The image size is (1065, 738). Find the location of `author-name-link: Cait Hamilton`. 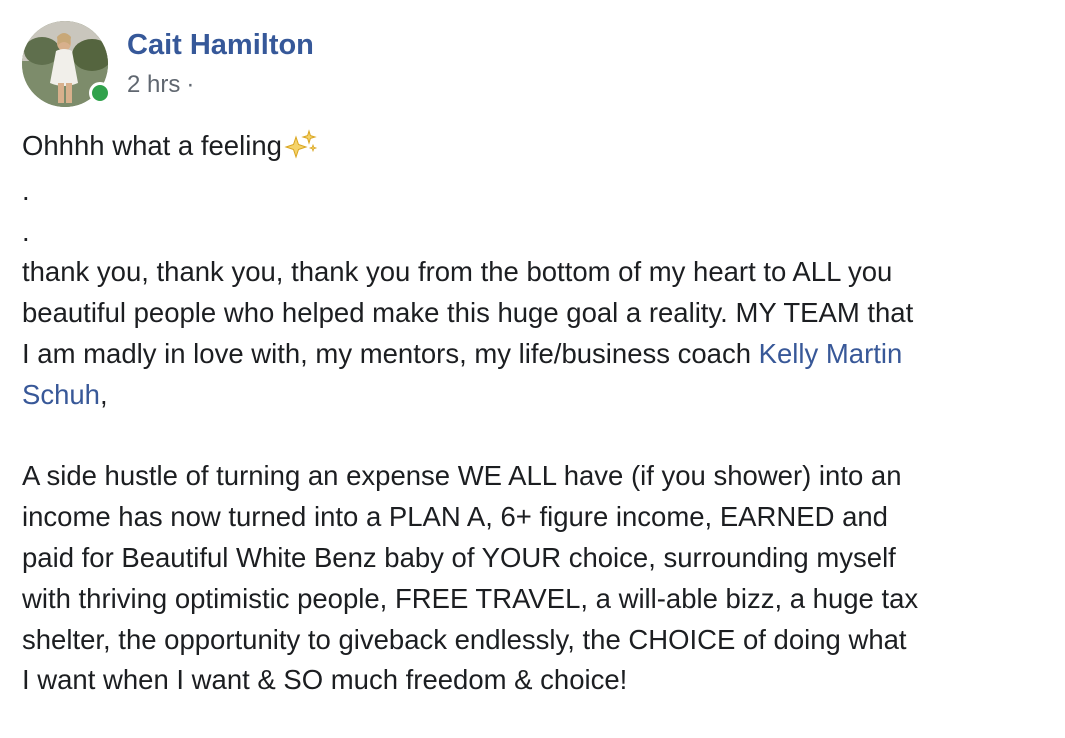

author-name-link: Cait Hamilton is located at coordinates (220, 45).